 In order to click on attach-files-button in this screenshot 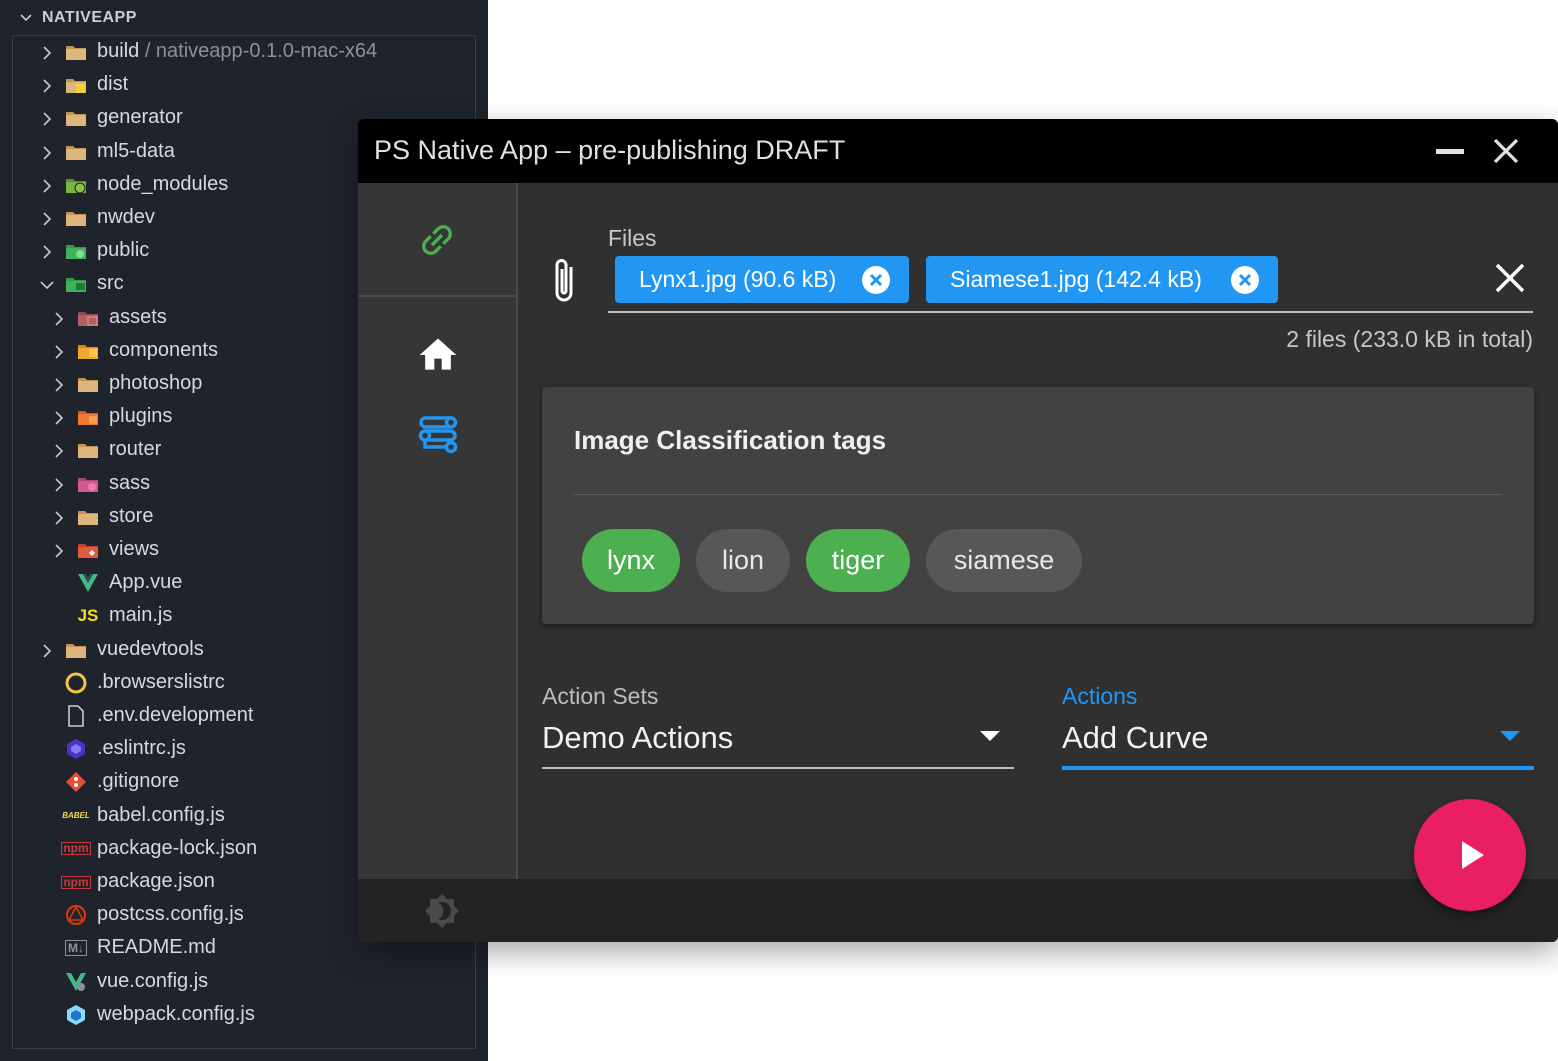, I will do `click(566, 282)`.